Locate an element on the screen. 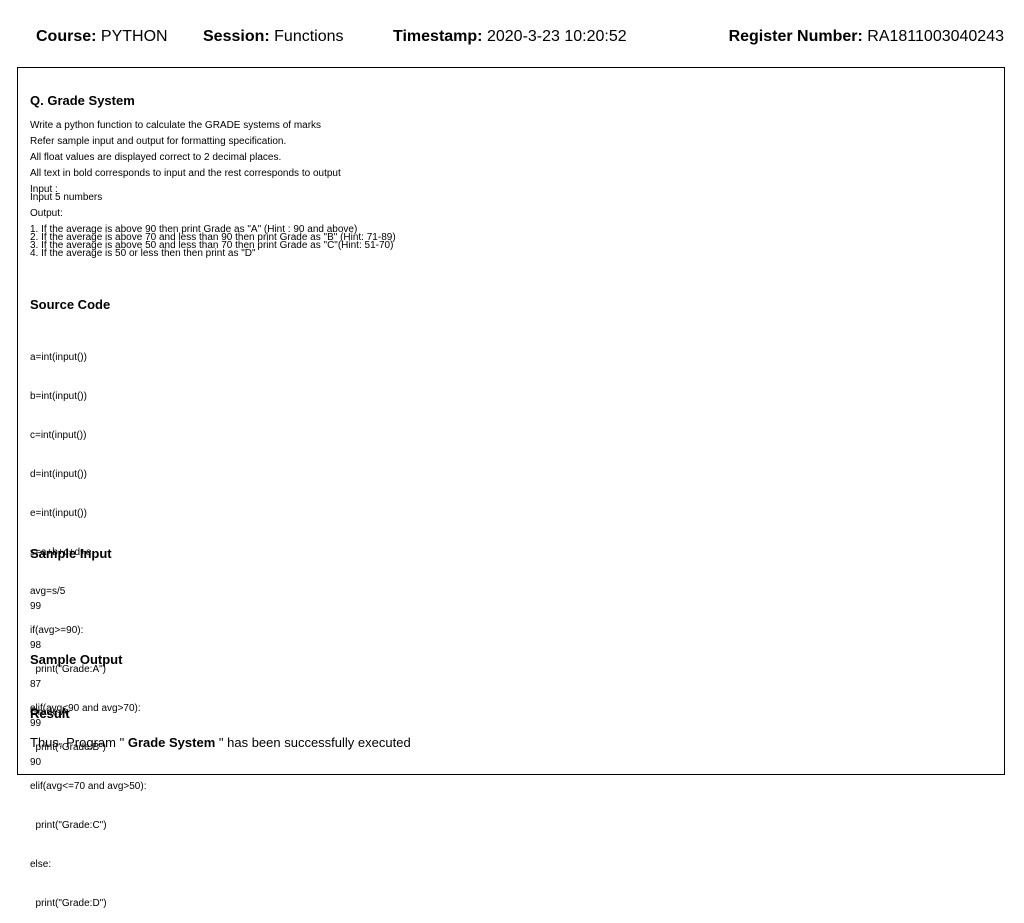  session-value: Functions is located at coordinates (309, 36).